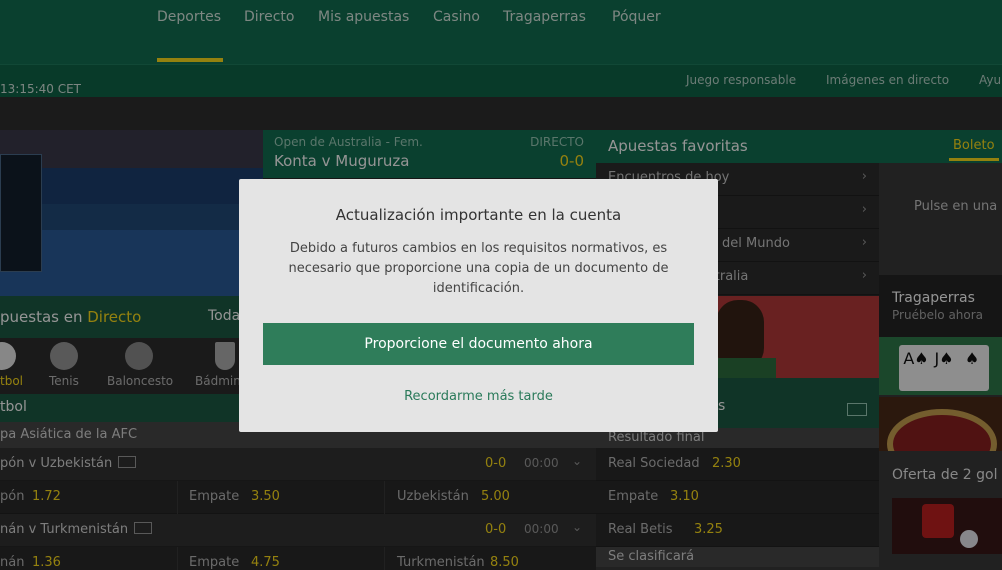  What do you see at coordinates (478, 344) in the screenshot?
I see `provide-document-button: Proporcione el documento ahora` at bounding box center [478, 344].